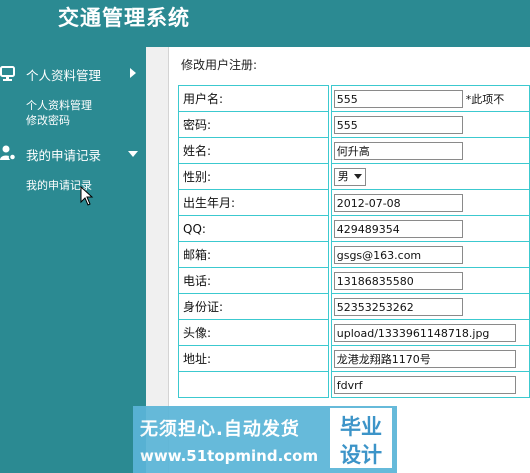 This screenshot has width=530, height=473. I want to click on field-label: 身份证:, so click(253, 306).